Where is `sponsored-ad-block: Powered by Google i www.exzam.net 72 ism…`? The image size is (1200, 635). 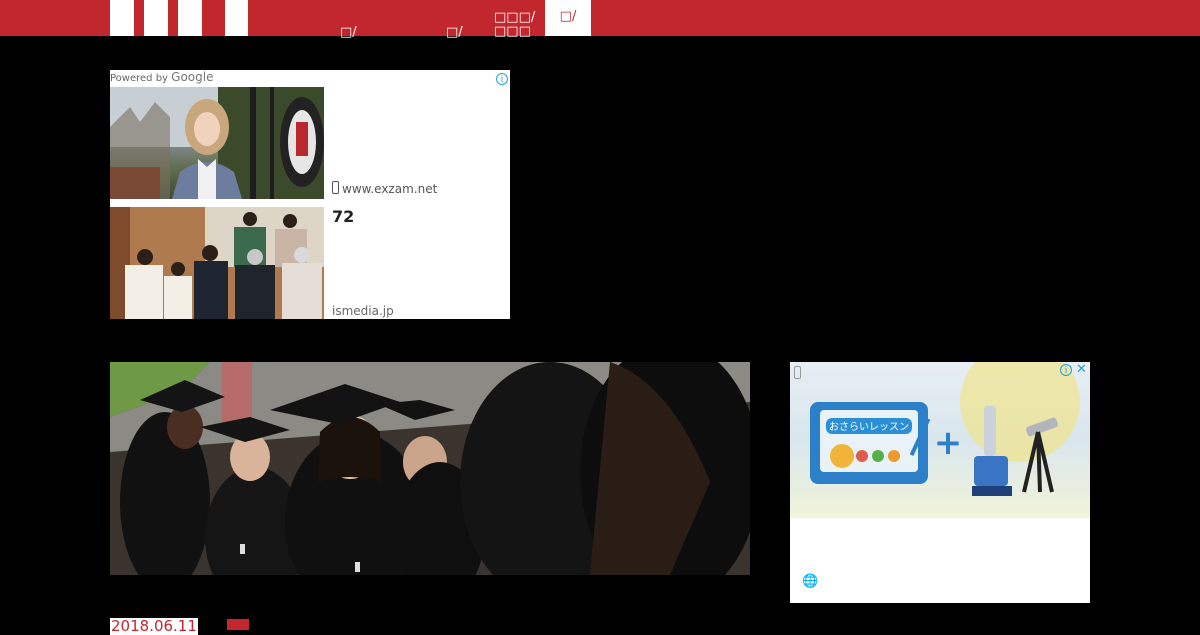 sponsored-ad-block: Powered by Google i www.exzam.net 72 ism… is located at coordinates (310, 194).